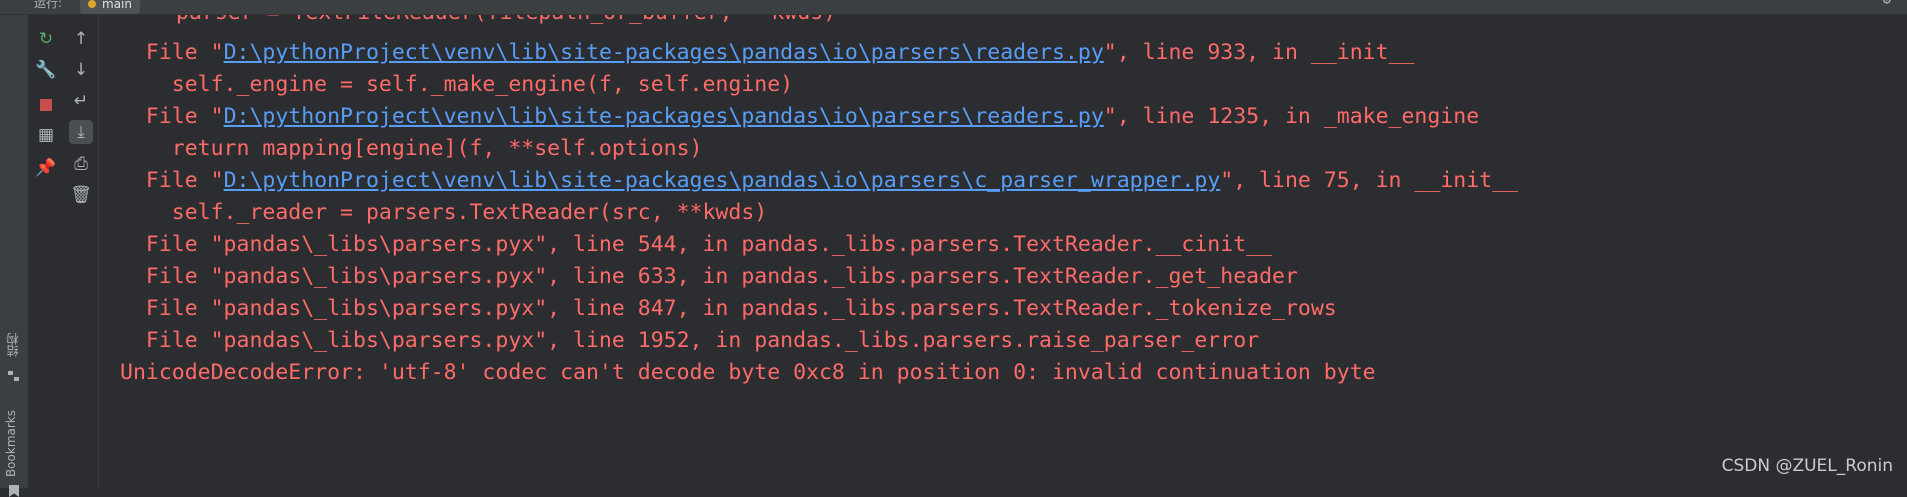  What do you see at coordinates (46, 168) in the screenshot?
I see `pin-icon: 📌` at bounding box center [46, 168].